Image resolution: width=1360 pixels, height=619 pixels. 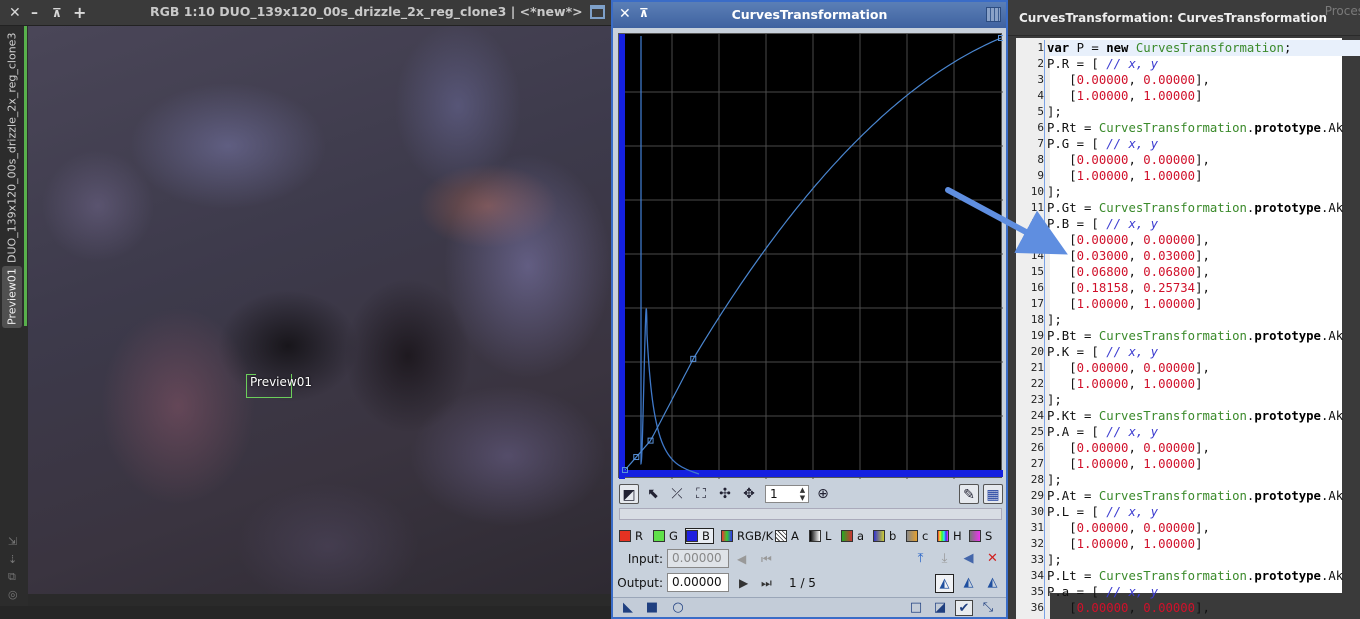 What do you see at coordinates (701, 494) in the screenshot?
I see `fit-view-icon: ⛶` at bounding box center [701, 494].